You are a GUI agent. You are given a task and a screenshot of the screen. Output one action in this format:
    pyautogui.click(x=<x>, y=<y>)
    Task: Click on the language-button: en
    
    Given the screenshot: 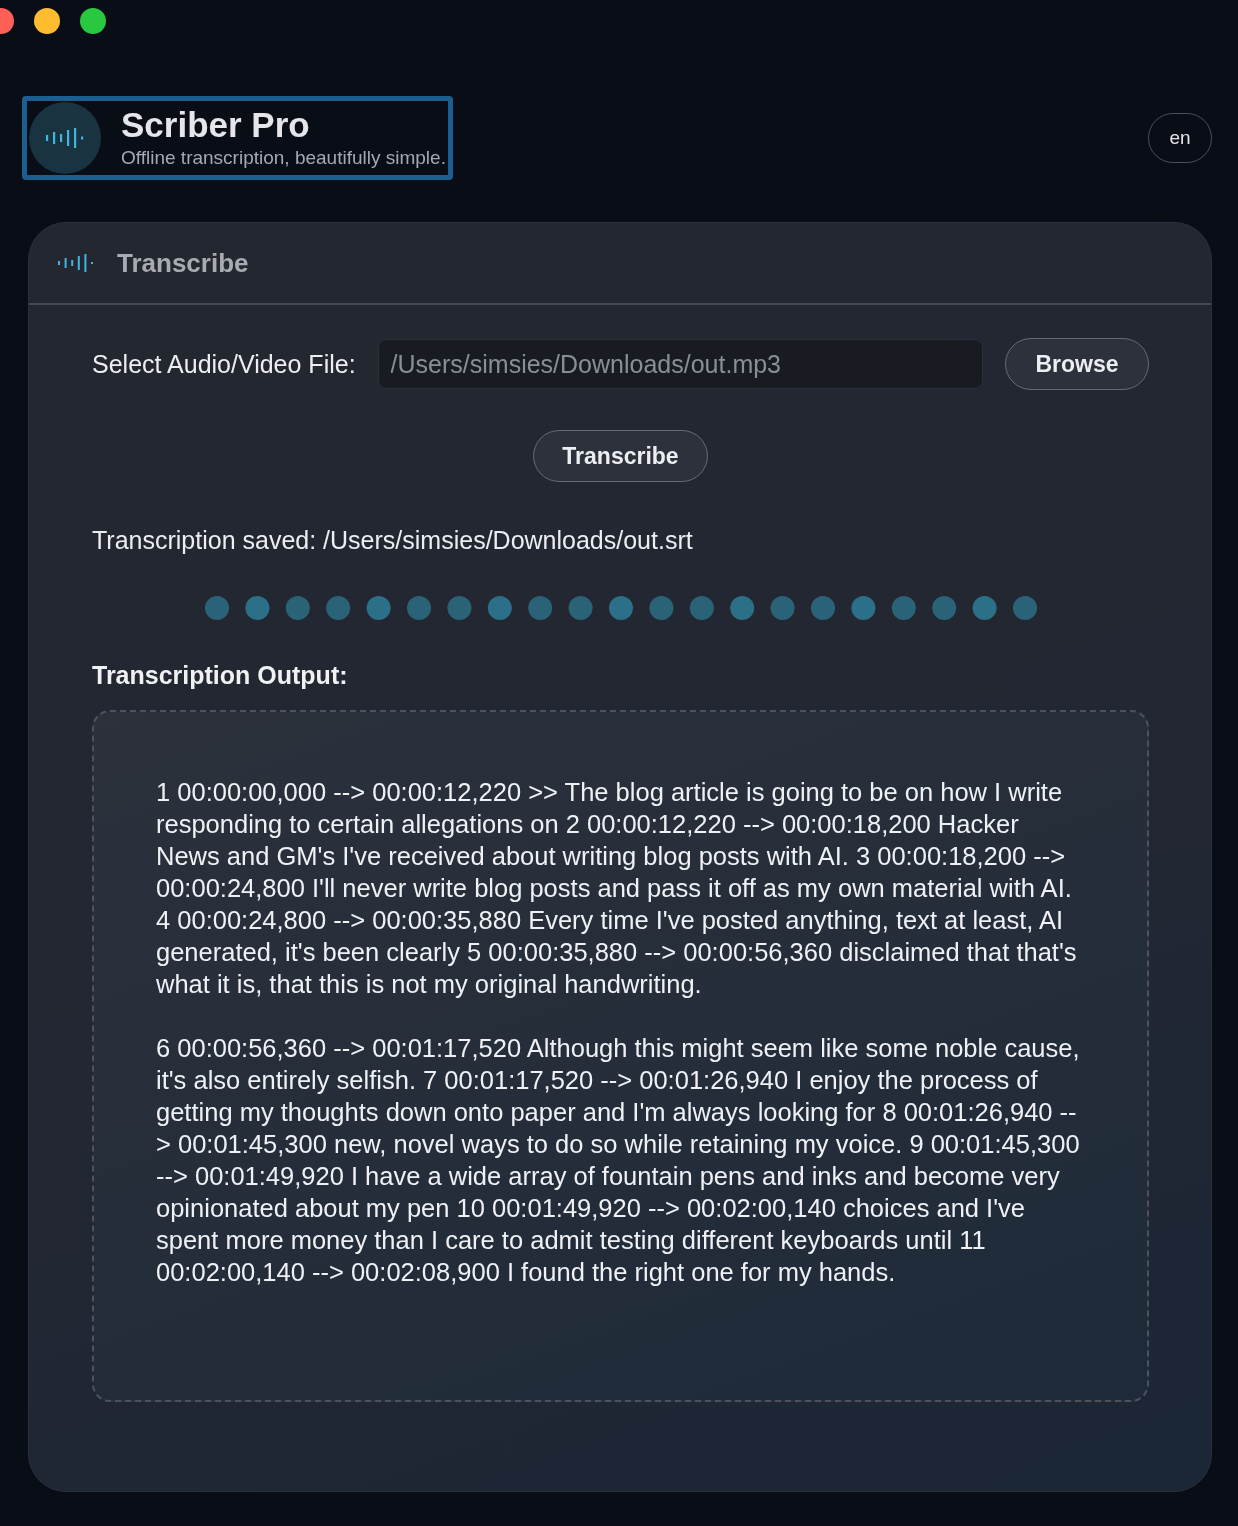 What is the action you would take?
    pyautogui.click(x=1180, y=138)
    